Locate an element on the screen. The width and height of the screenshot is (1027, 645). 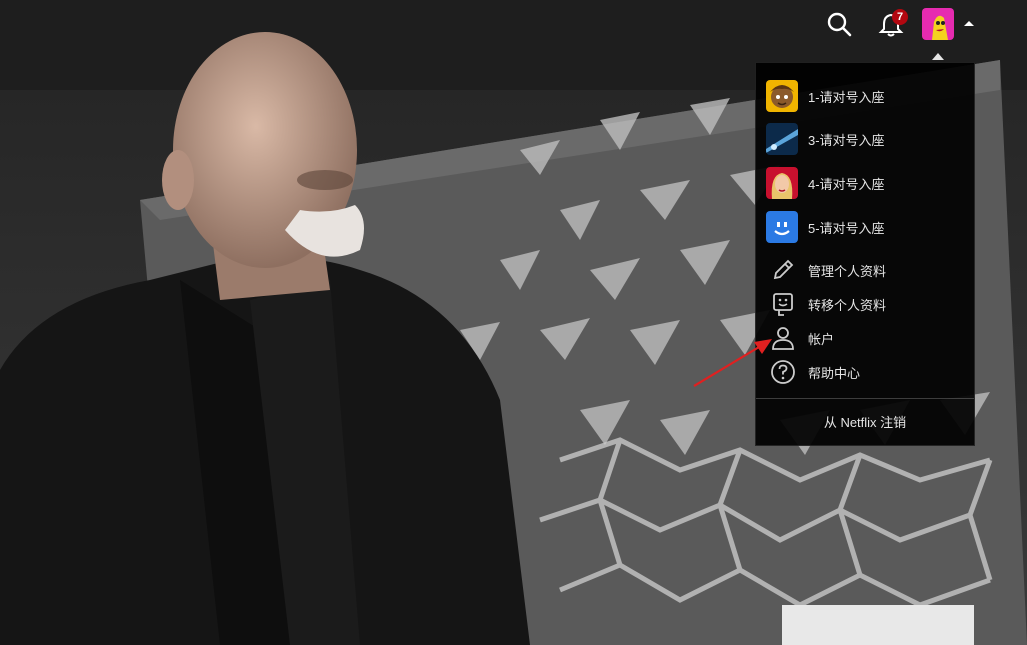
annotation-arrow-icon is located at coordinates (735, 362).